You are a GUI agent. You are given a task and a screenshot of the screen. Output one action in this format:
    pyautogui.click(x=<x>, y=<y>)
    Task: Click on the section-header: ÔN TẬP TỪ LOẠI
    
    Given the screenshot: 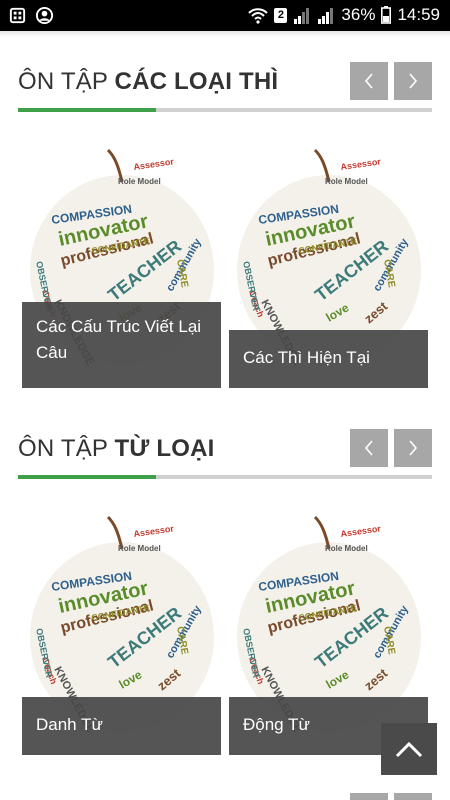 What is the action you would take?
    pyautogui.click(x=225, y=449)
    